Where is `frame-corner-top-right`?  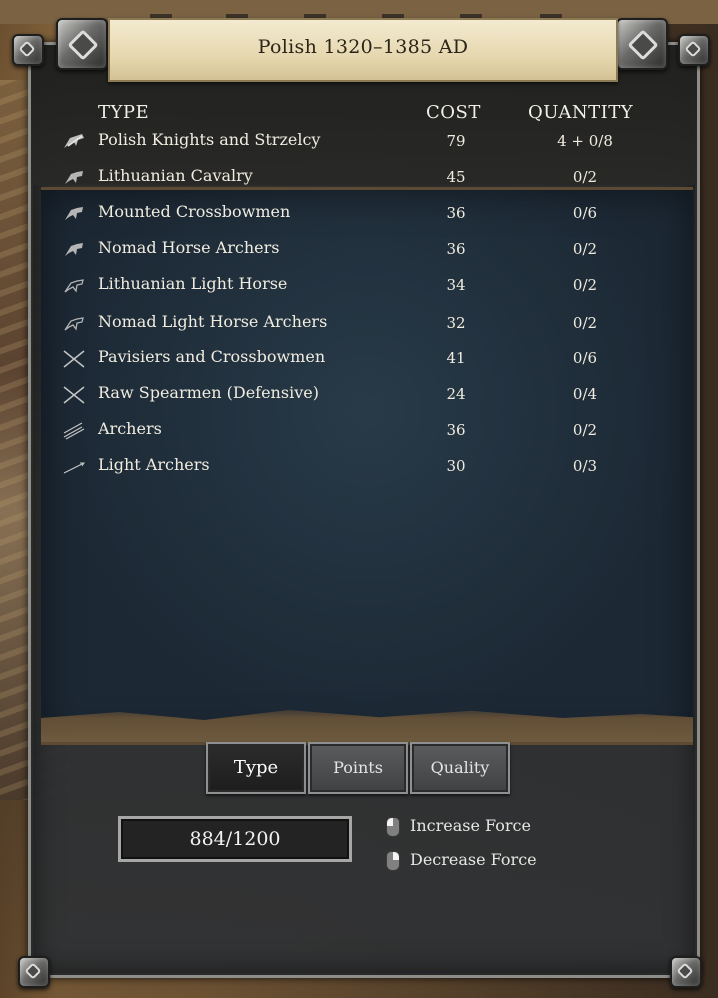
frame-corner-top-right is located at coordinates (642, 44).